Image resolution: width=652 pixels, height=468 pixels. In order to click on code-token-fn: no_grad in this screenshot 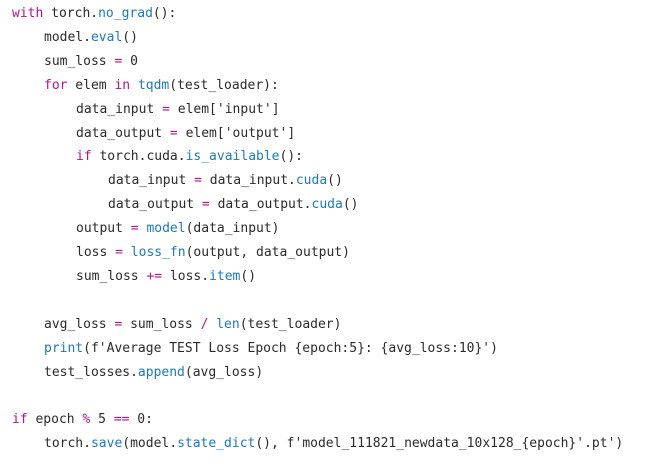, I will do `click(125, 13)`.